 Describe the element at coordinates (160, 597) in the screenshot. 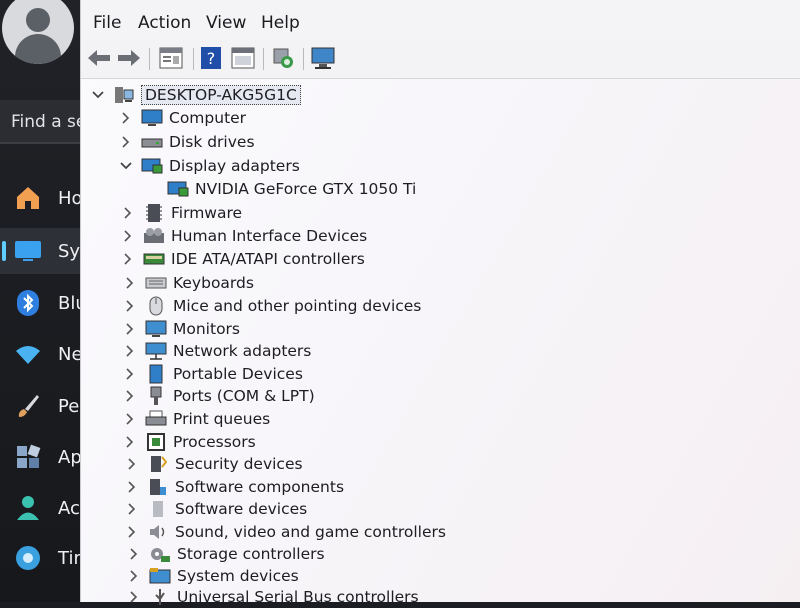

I see `usb-icon` at that location.